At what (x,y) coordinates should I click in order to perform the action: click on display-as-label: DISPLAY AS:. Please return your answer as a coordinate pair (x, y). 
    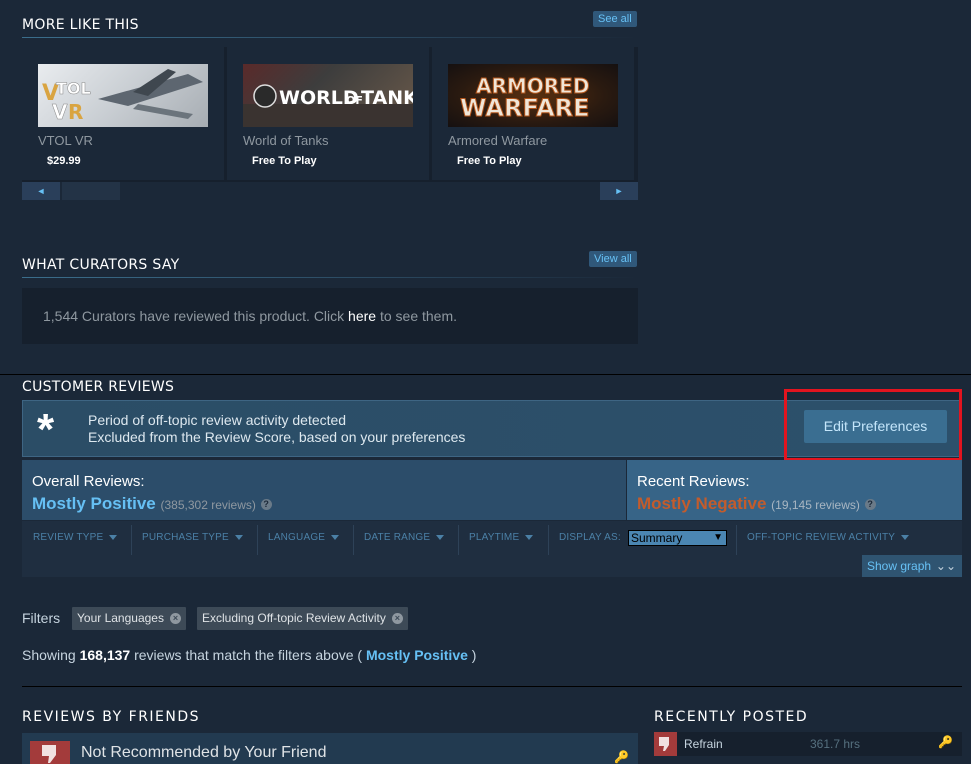
    Looking at the image, I should click on (590, 537).